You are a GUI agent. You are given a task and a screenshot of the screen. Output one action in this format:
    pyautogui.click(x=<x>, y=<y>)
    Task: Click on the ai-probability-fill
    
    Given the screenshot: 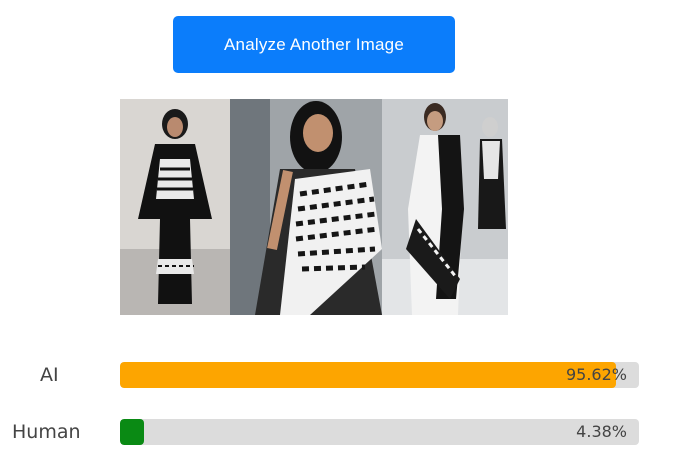 What is the action you would take?
    pyautogui.click(x=368, y=375)
    